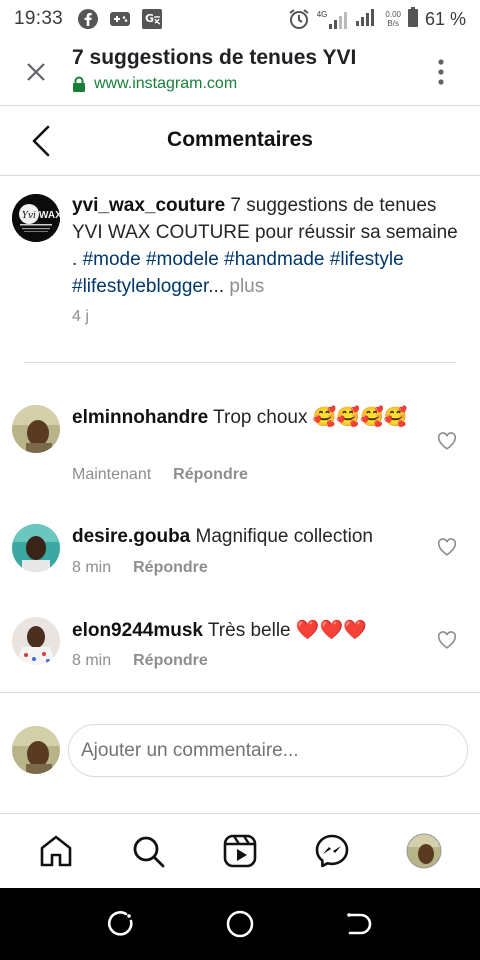  What do you see at coordinates (214, 57) in the screenshot?
I see `browser-page-title: 7 suggestions de tenues YVI` at bounding box center [214, 57].